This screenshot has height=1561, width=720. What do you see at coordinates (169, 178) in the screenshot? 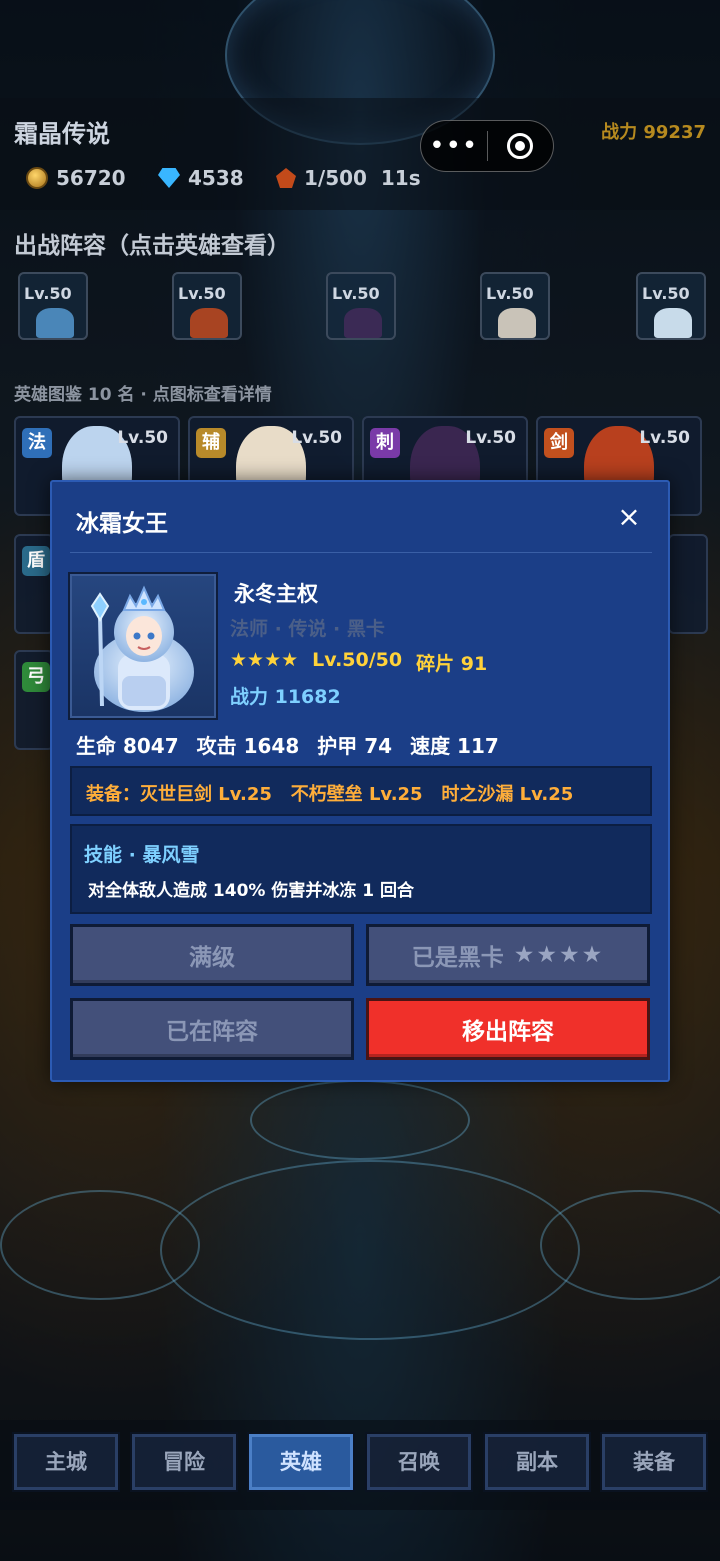
I see `gem-icon` at bounding box center [169, 178].